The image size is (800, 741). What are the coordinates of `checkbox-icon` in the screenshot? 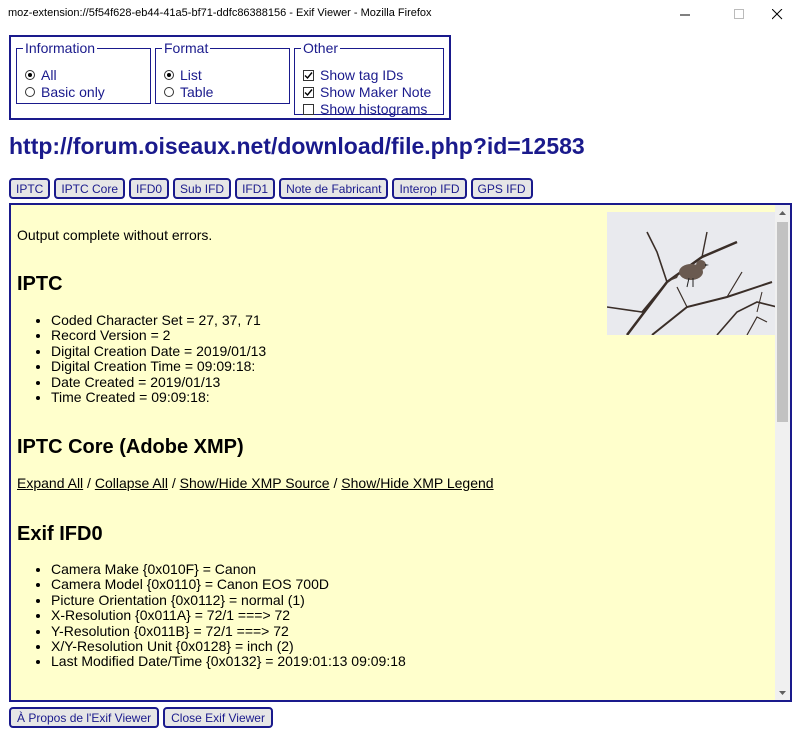 It's located at (308, 109).